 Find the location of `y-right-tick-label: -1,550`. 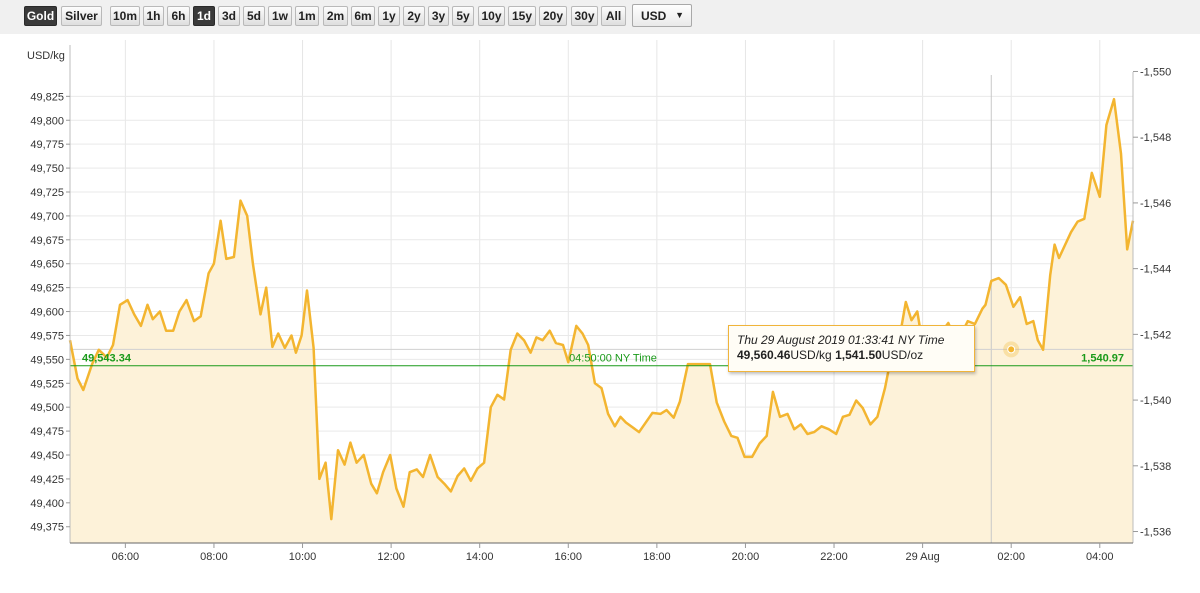

y-right-tick-label: -1,550 is located at coordinates (1155, 72).